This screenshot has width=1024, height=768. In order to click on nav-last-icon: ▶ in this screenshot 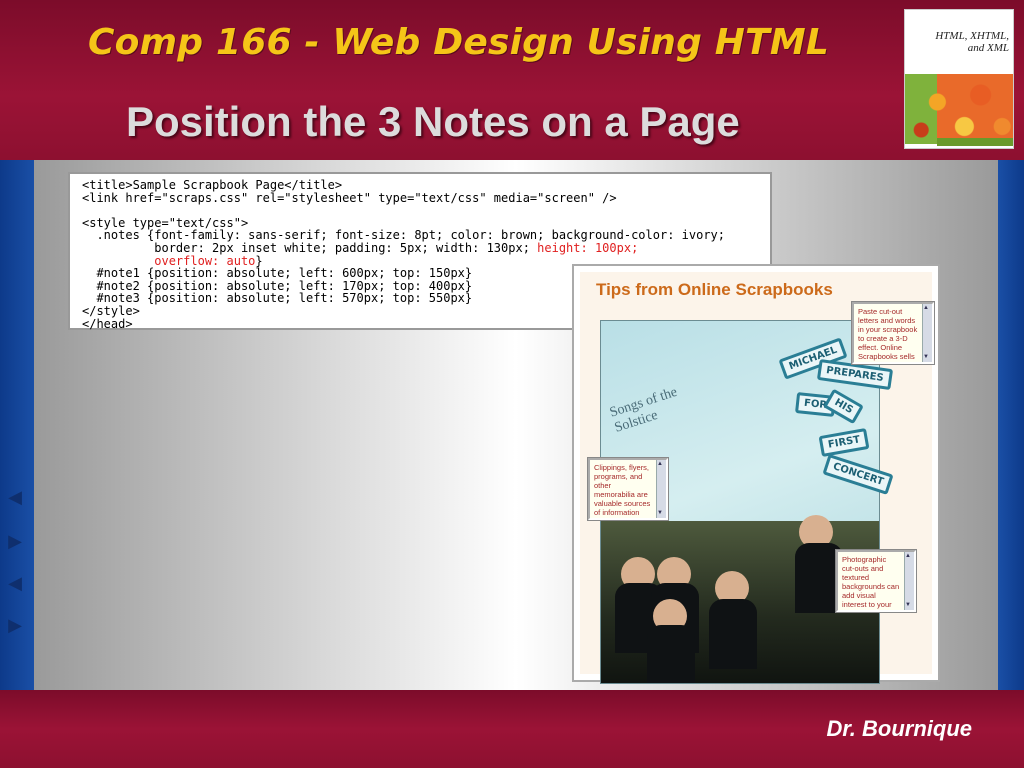, I will do `click(15, 625)`.